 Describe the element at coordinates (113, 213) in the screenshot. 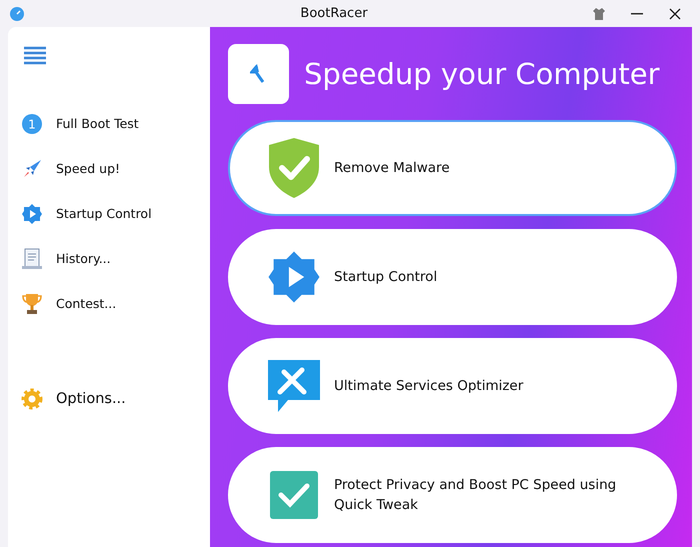

I see `sidebar-item: Startup Control` at that location.